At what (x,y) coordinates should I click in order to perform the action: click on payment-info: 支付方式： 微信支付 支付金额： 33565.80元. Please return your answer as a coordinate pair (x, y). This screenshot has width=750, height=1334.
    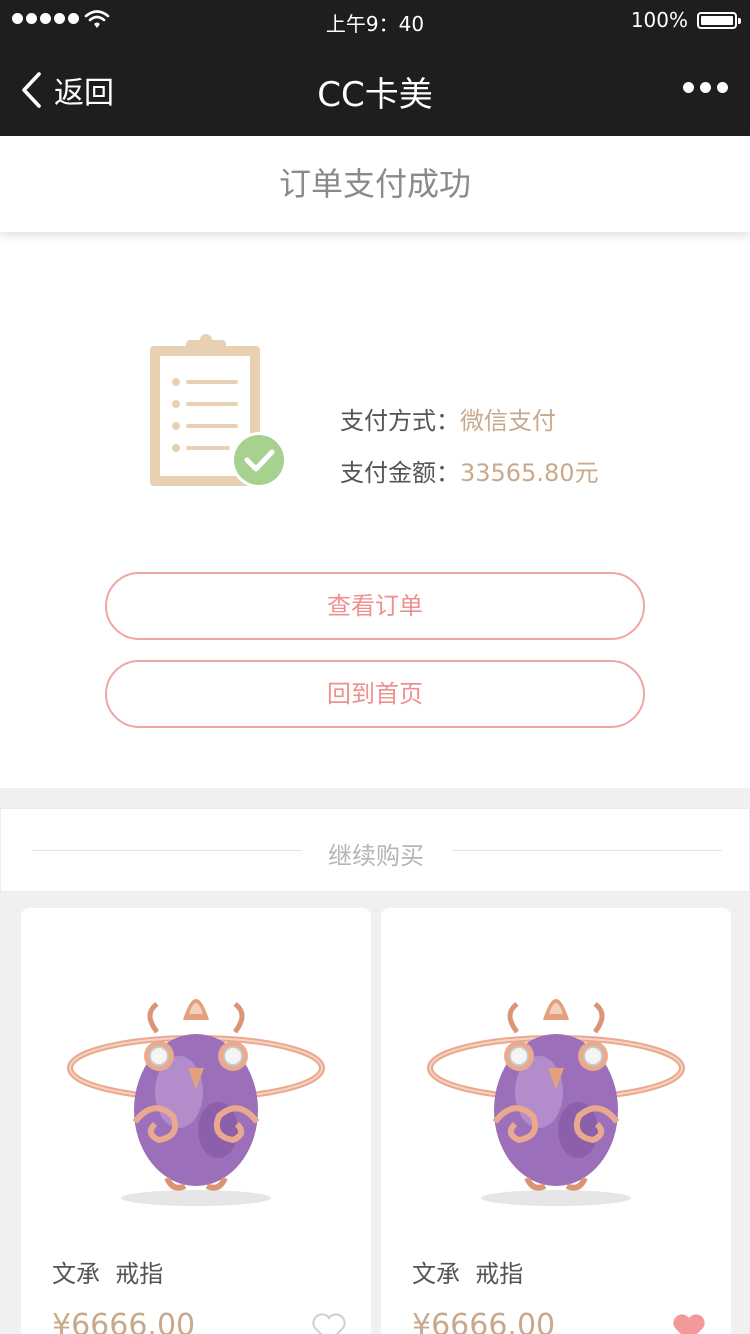
    Looking at the image, I should click on (469, 444).